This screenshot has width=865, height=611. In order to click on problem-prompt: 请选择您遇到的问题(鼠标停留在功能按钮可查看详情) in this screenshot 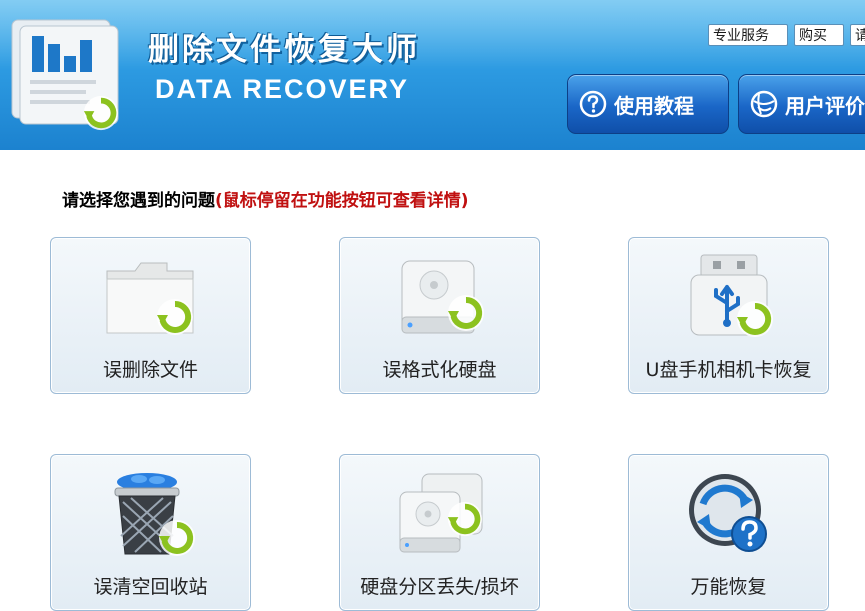, I will do `click(265, 198)`.